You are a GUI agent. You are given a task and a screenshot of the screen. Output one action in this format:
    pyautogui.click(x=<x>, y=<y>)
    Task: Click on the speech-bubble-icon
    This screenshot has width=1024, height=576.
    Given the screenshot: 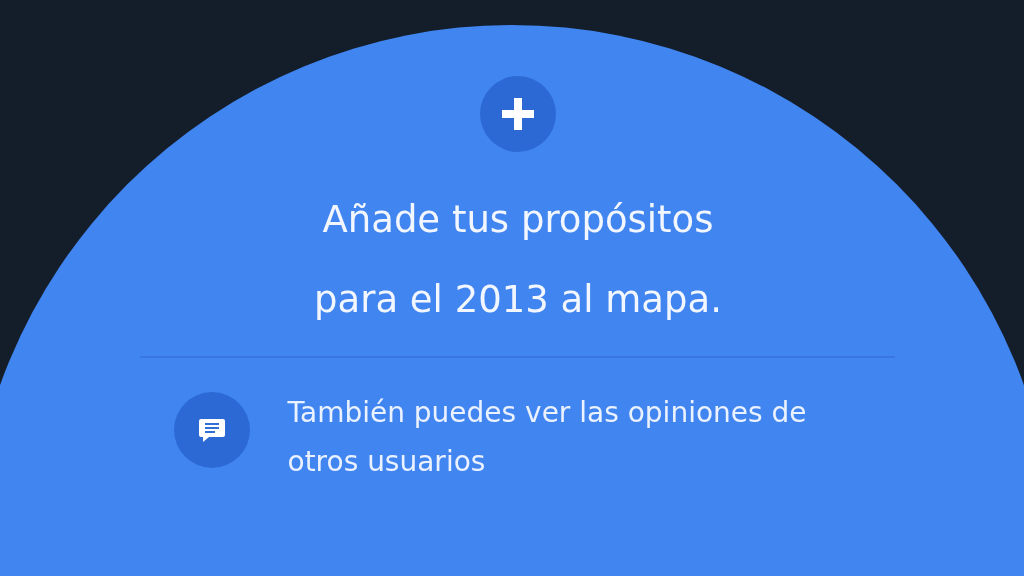 What is the action you would take?
    pyautogui.click(x=211, y=430)
    